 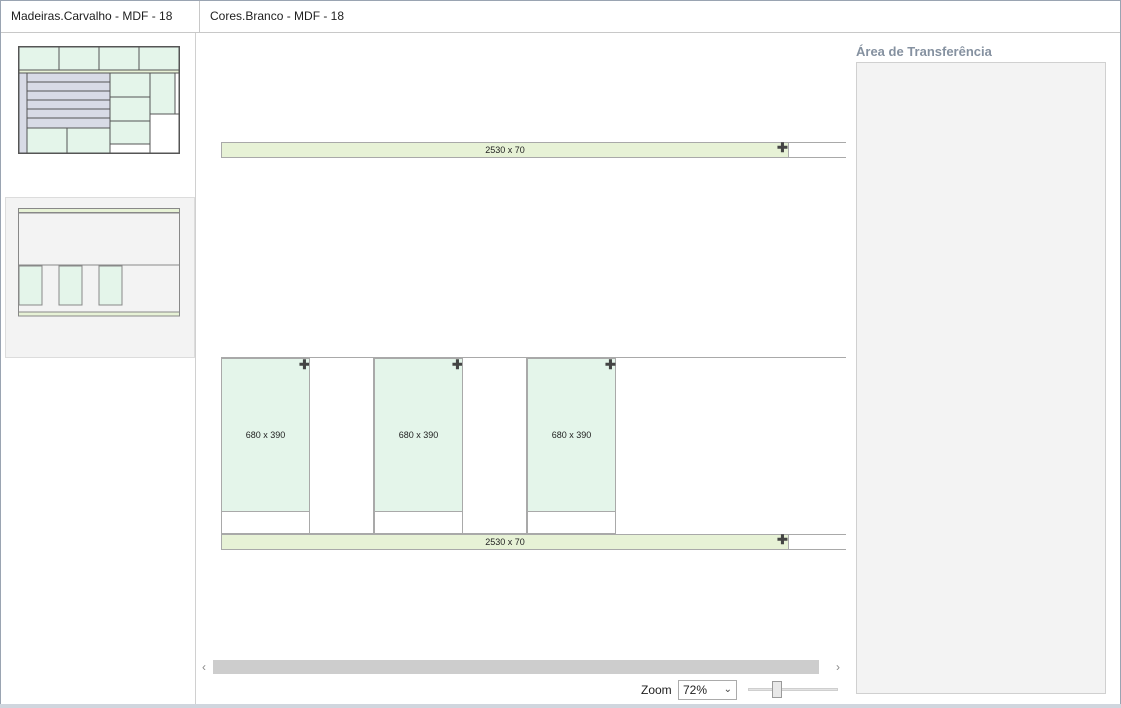 What do you see at coordinates (516, 667) in the screenshot?
I see `scrollbar-thumb` at bounding box center [516, 667].